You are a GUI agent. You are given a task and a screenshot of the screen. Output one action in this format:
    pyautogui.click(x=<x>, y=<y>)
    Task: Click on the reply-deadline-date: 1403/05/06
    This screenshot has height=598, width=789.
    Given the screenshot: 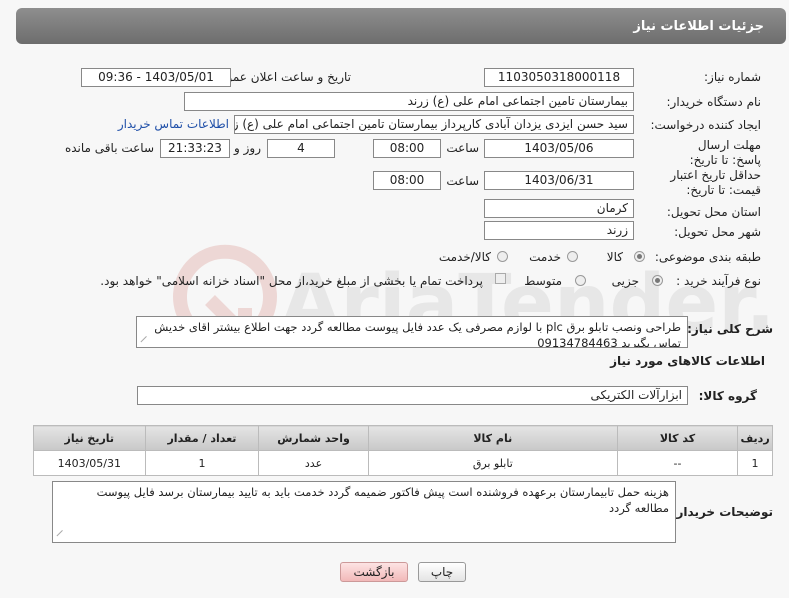 What is the action you would take?
    pyautogui.click(x=559, y=148)
    